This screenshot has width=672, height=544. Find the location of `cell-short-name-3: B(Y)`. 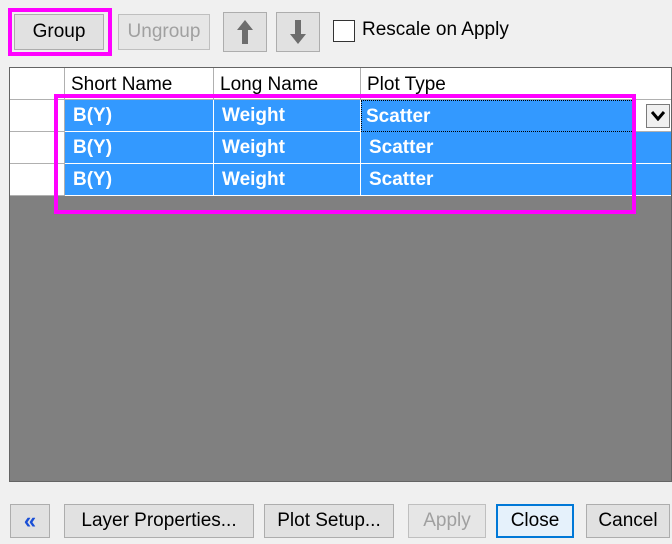

cell-short-name-3: B(Y) is located at coordinates (139, 180).